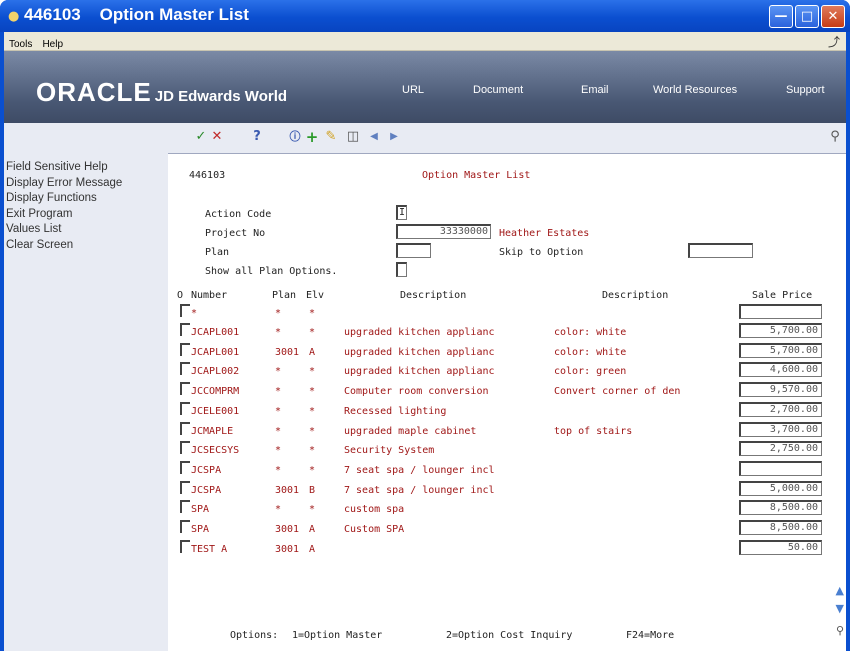  Describe the element at coordinates (353, 137) in the screenshot. I see `delete-icon: ◫` at that location.